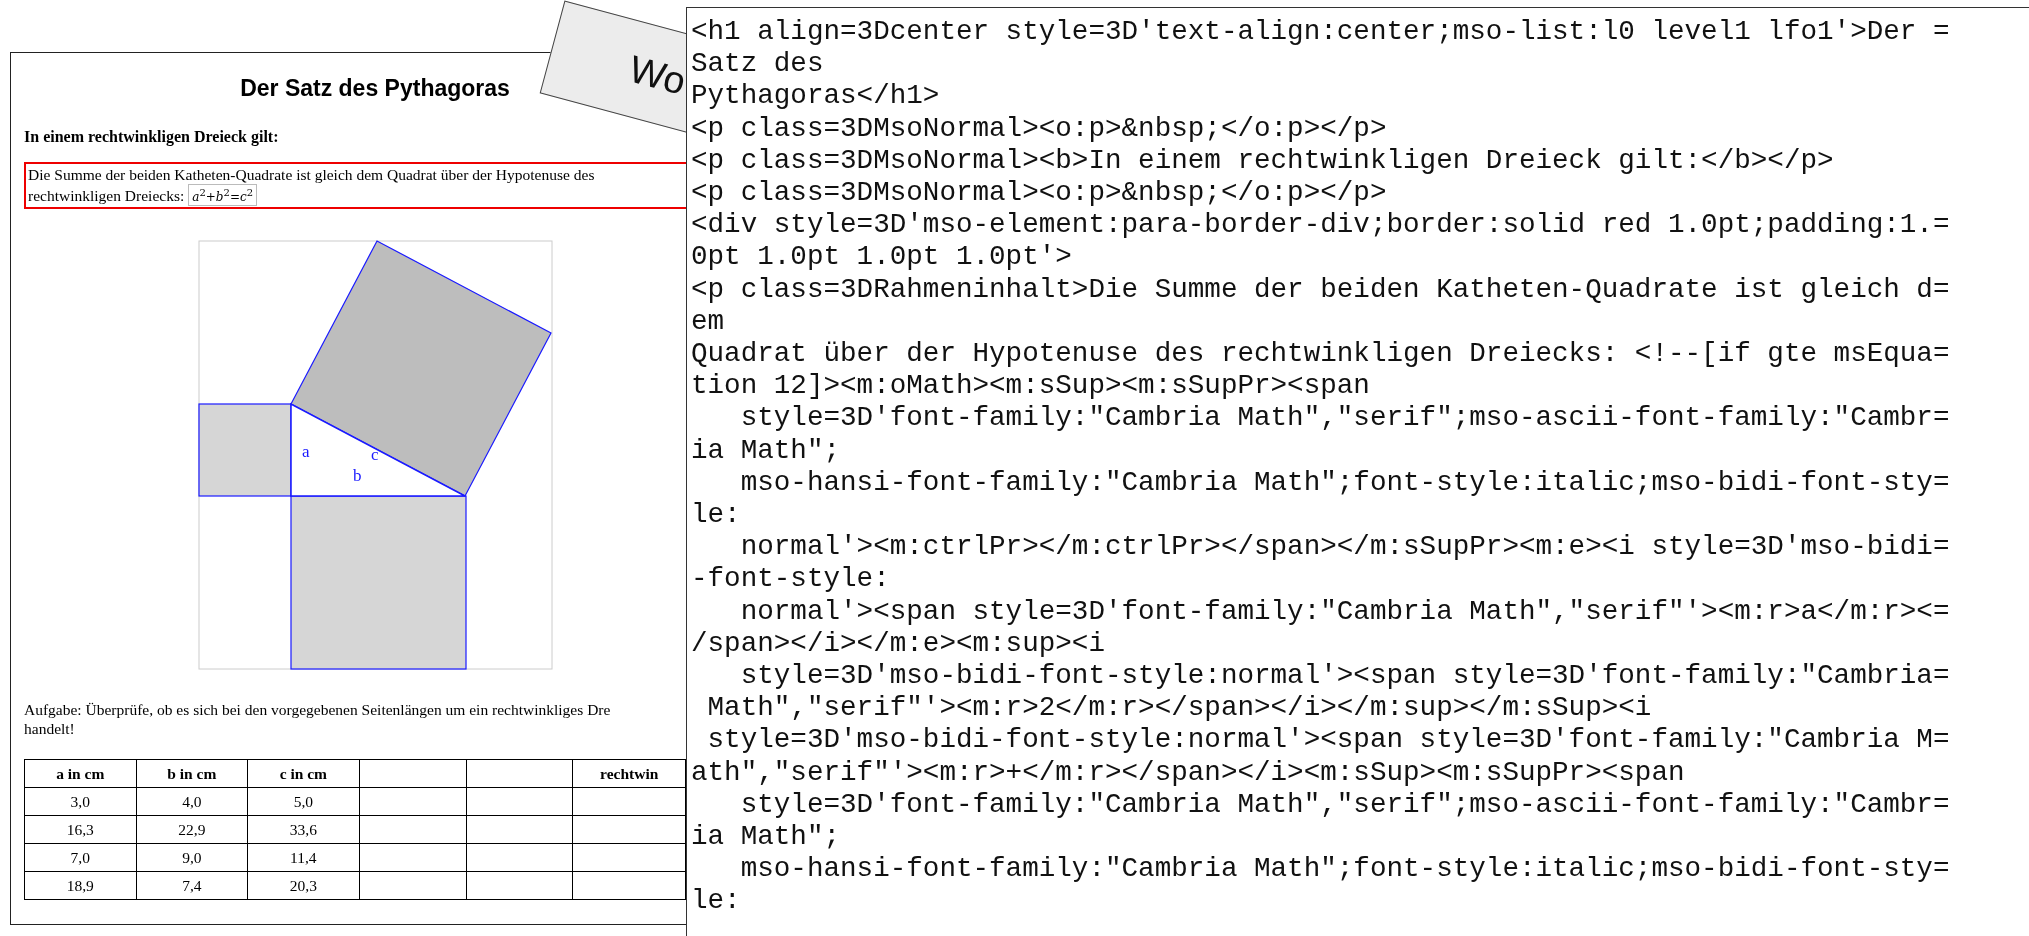  I want to click on table-cell: 7,4, so click(192, 885).